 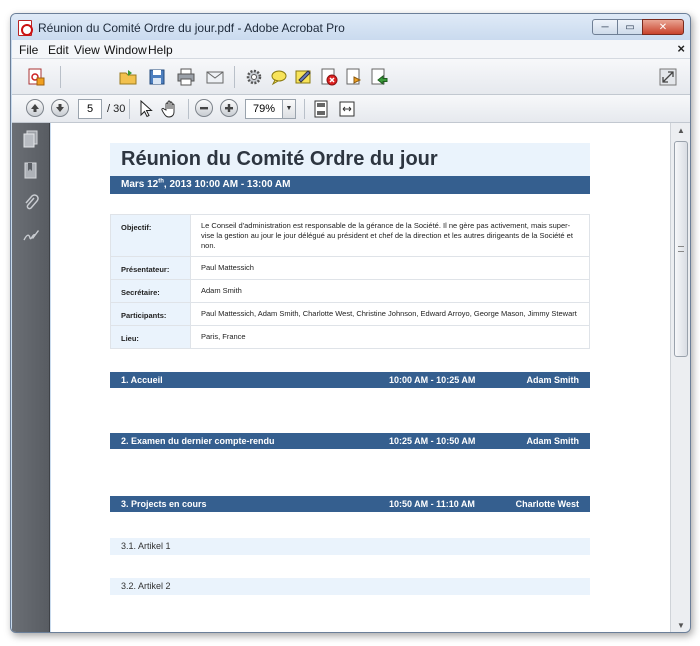 What do you see at coordinates (128, 77) in the screenshot?
I see `open-folder-icon` at bounding box center [128, 77].